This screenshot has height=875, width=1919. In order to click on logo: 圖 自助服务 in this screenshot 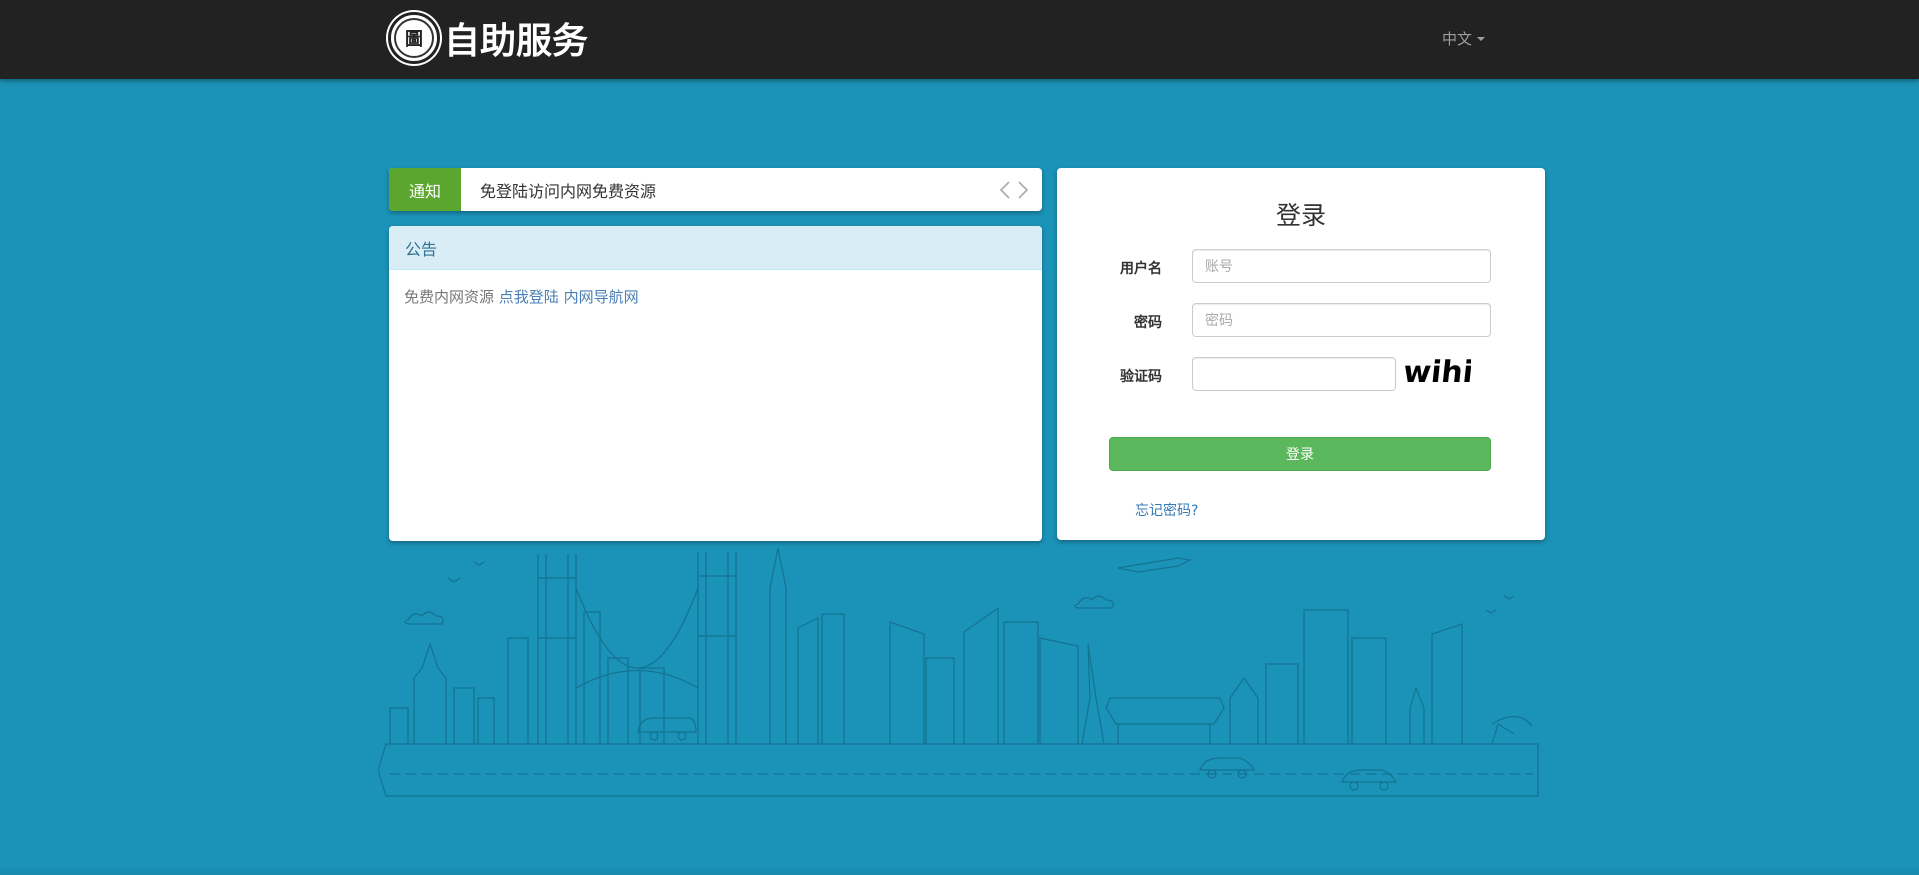, I will do `click(488, 38)`.